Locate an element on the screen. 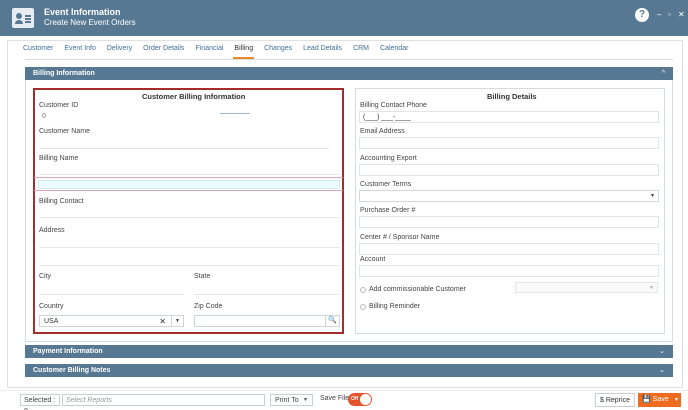  section-title: Payment Information is located at coordinates (68, 351).